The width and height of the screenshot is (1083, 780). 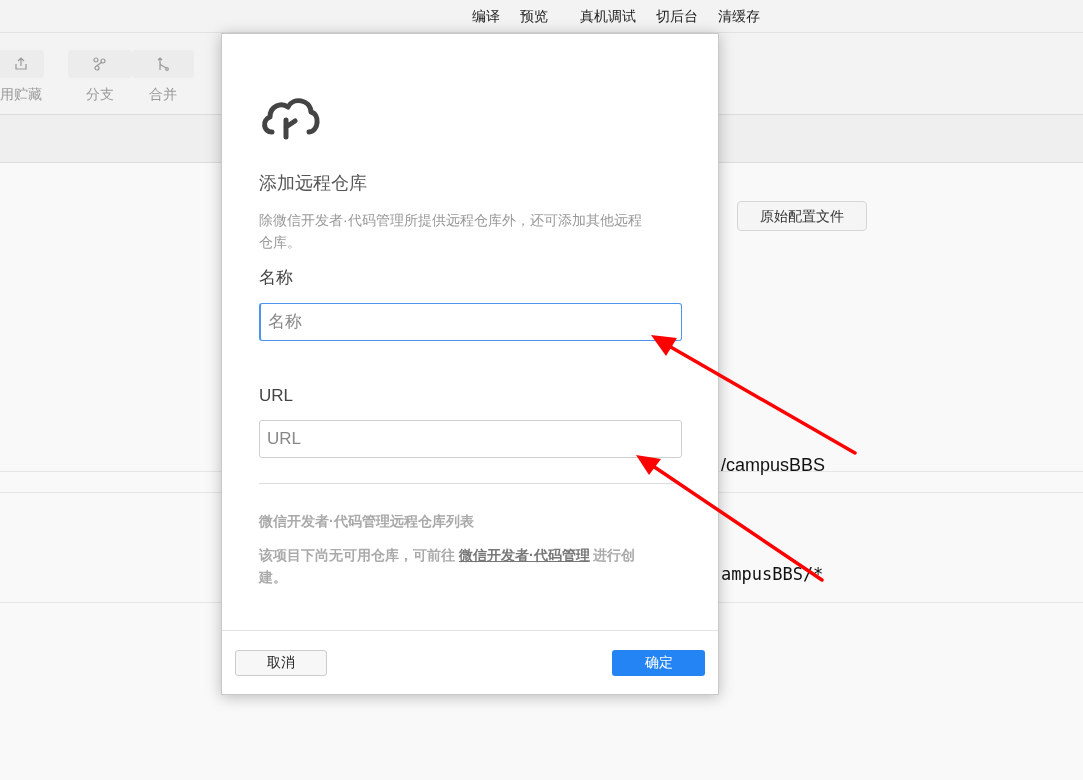 What do you see at coordinates (451, 231) in the screenshot?
I see `dialog-description: 除微信开发者·代码管理所提供远程仓库外，还可添加其他远程仓库。` at bounding box center [451, 231].